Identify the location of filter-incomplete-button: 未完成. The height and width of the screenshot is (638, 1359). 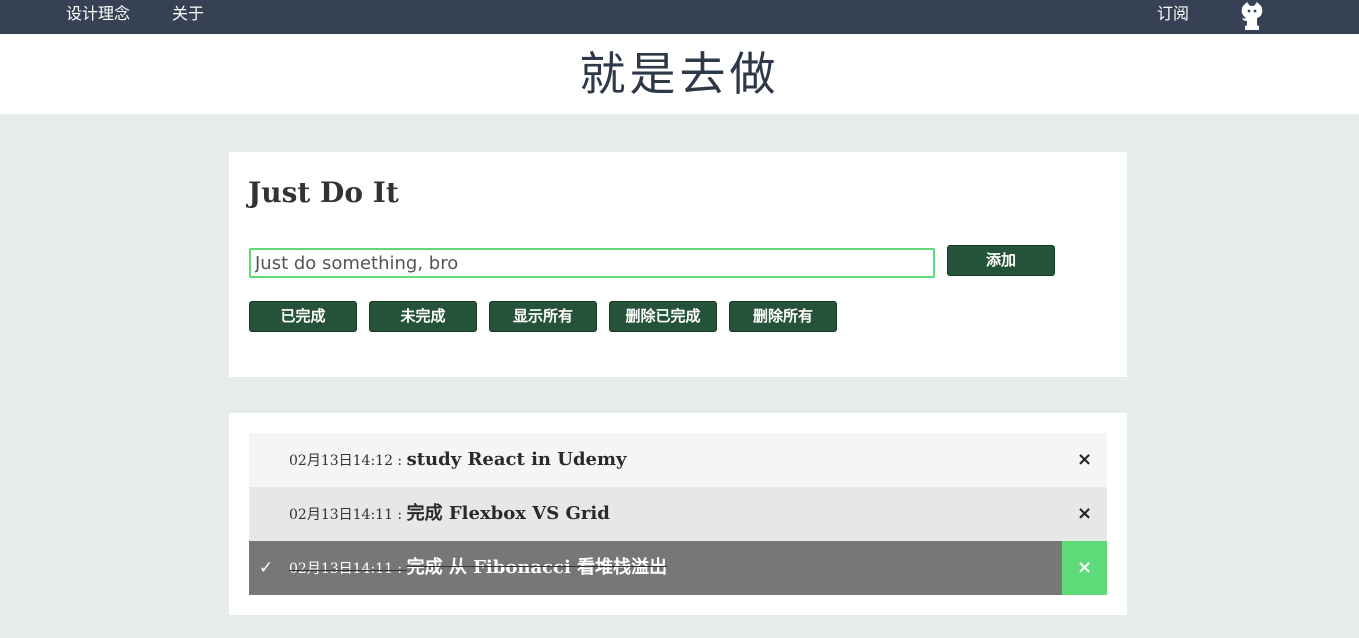
(423, 316).